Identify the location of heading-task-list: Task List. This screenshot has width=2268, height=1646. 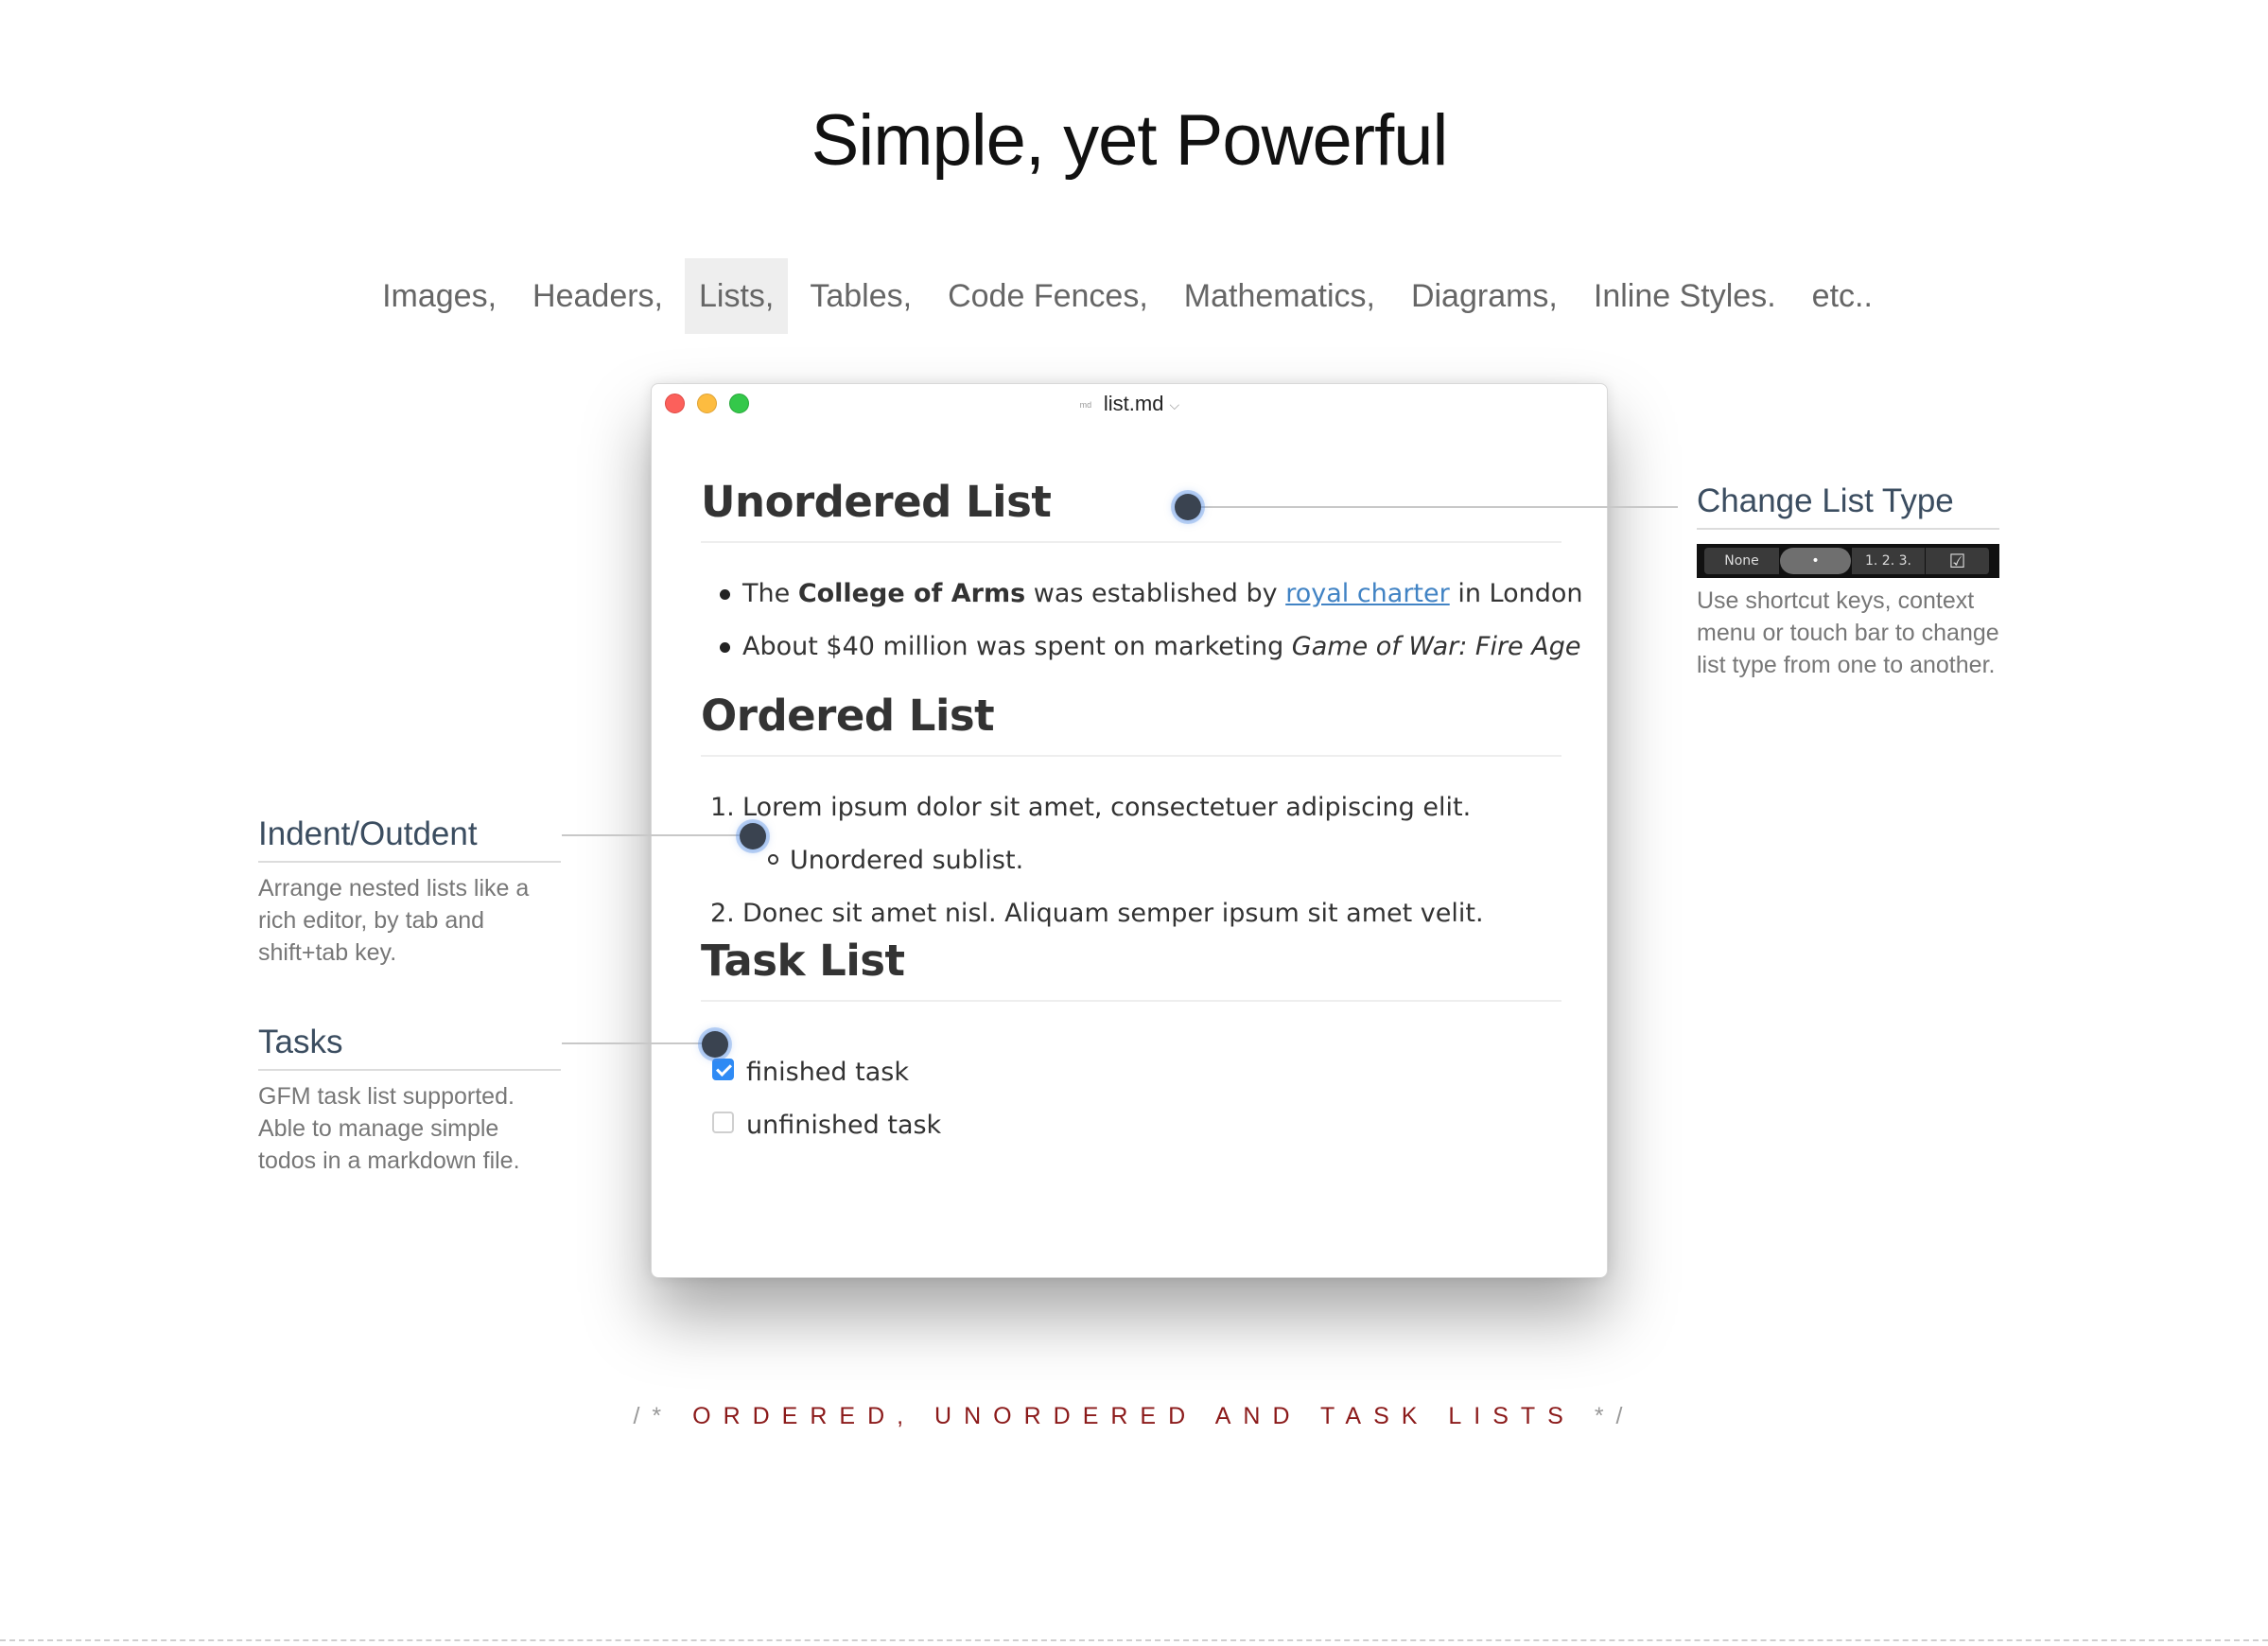
(1131, 969).